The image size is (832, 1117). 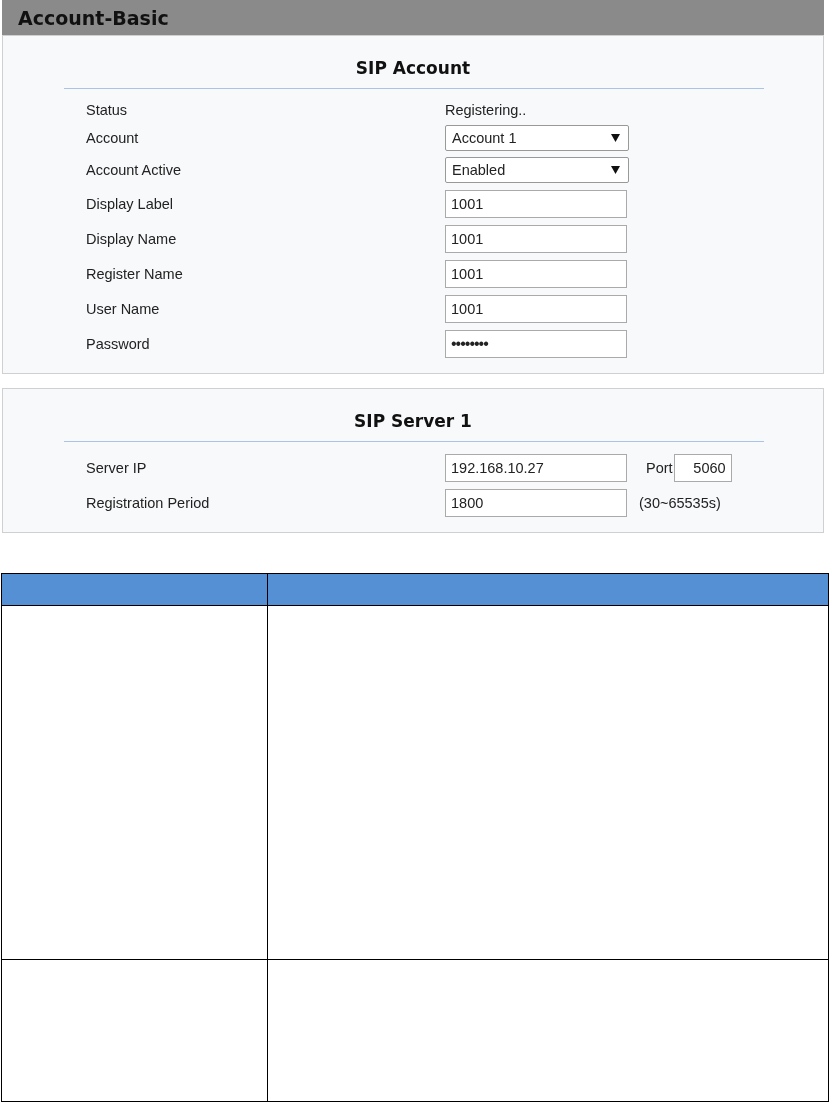 What do you see at coordinates (659, 467) in the screenshot?
I see `field-label: Port` at bounding box center [659, 467].